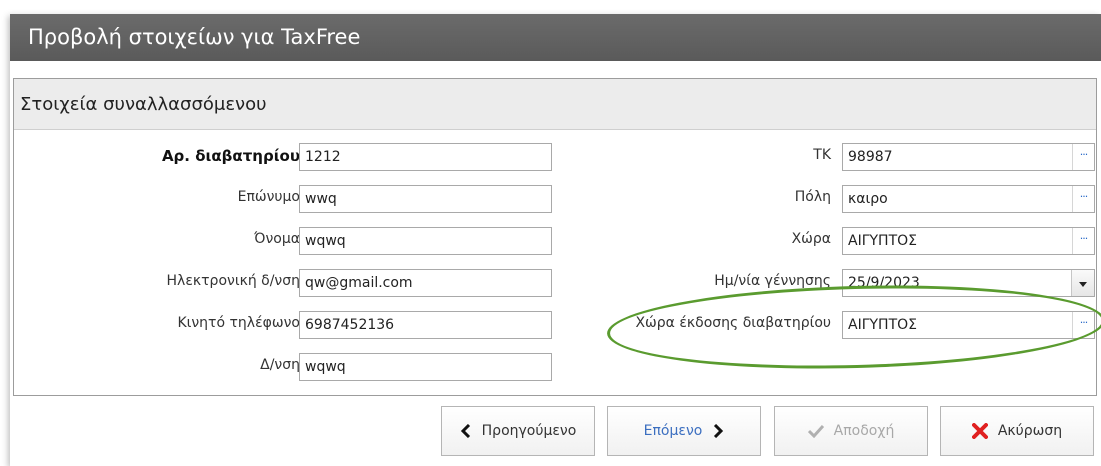 This screenshot has width=1101, height=466. I want to click on birth-date-value: 25/9/2023, so click(884, 283).